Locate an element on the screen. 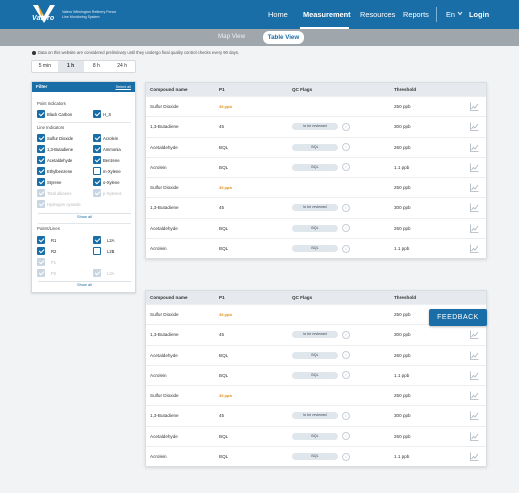  checkbox-r2: R2 is located at coordinates (46, 251).